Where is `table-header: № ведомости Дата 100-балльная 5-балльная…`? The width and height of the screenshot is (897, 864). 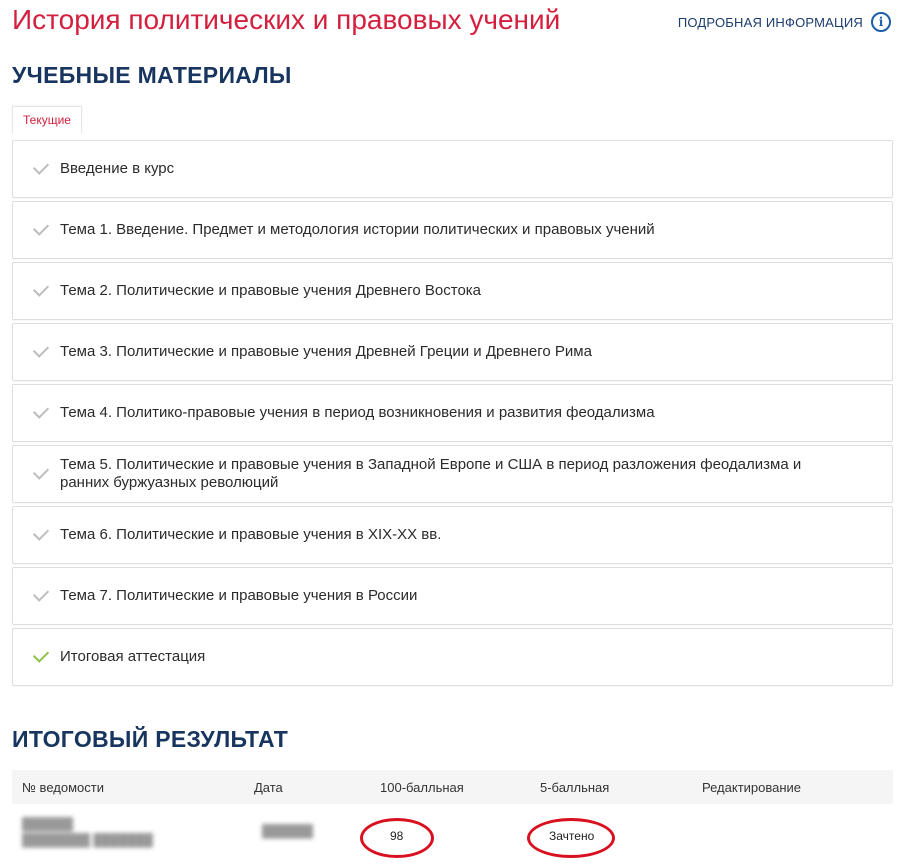 table-header: № ведомости Дата 100-балльная 5-балльная… is located at coordinates (452, 787).